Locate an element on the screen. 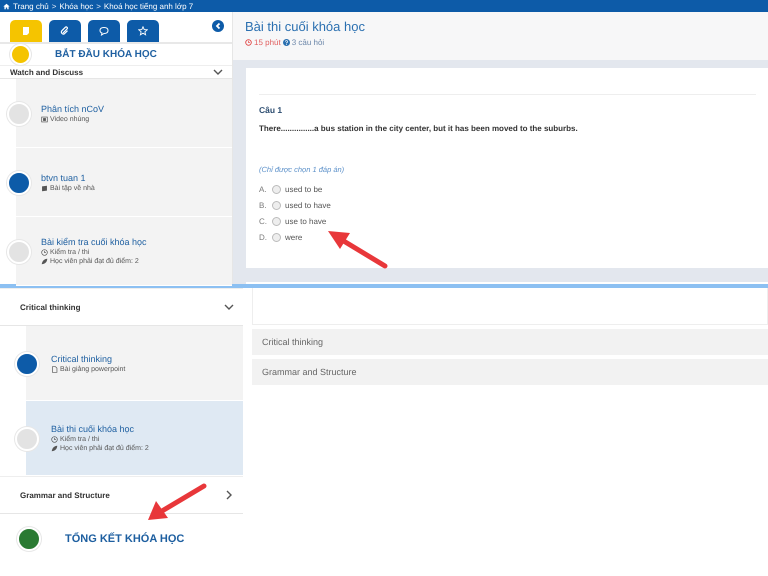  section-title: Critical thinking is located at coordinates (50, 307).